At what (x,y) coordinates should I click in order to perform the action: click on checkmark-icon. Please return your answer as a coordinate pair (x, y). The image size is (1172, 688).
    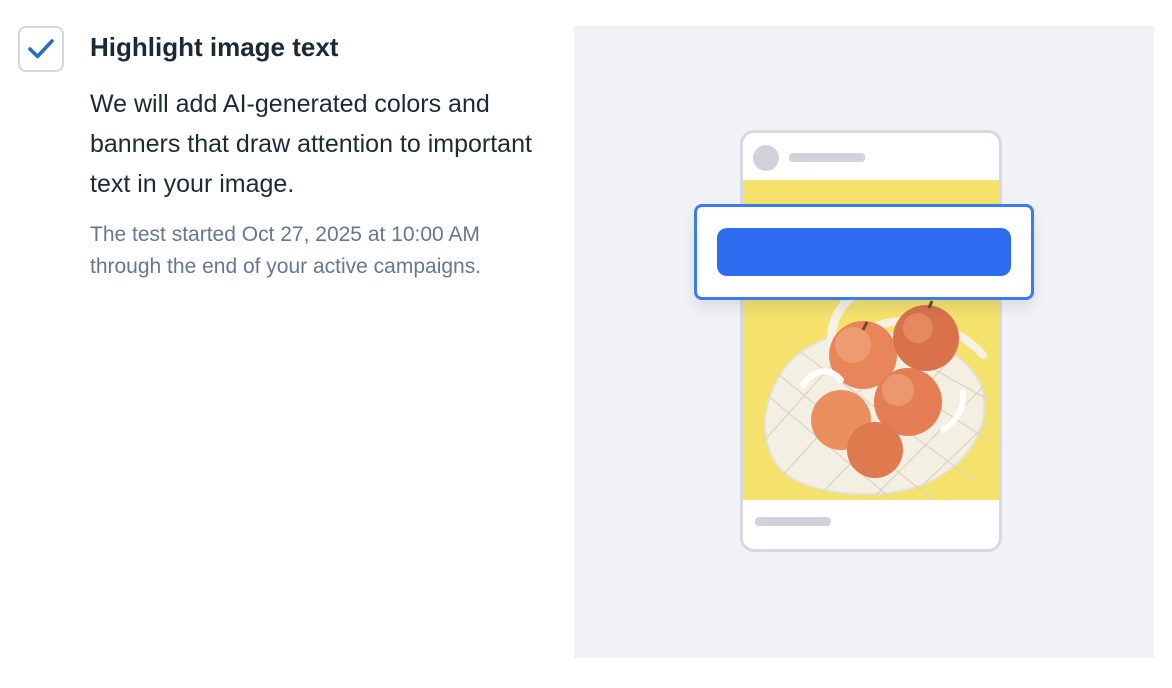
    Looking at the image, I should click on (41, 49).